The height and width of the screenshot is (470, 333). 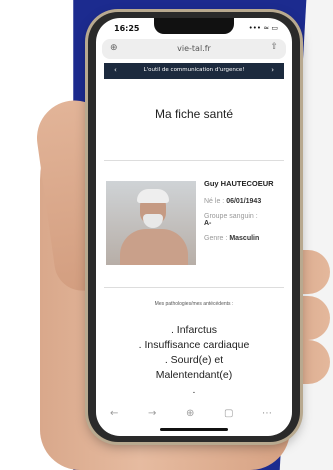 What do you see at coordinates (228, 413) in the screenshot?
I see `tabs-icon: ▢` at bounding box center [228, 413].